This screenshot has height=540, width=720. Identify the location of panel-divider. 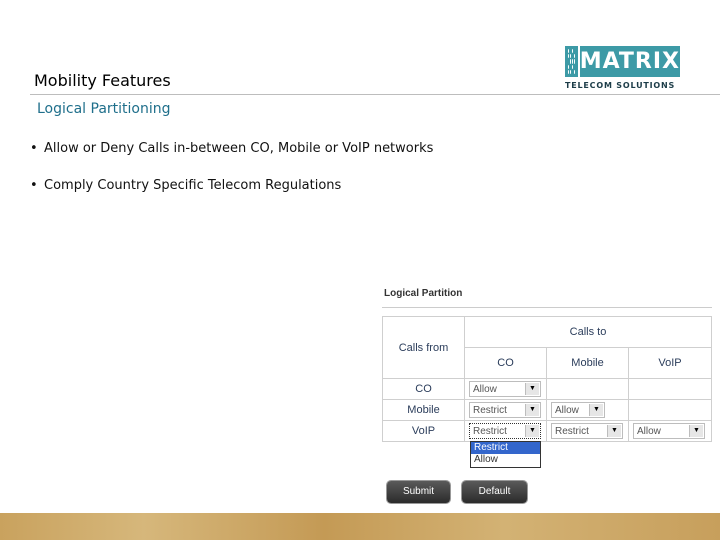
(547, 307).